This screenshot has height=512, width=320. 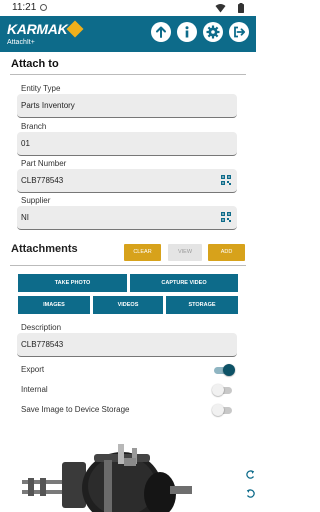 I want to click on upload-button, so click(x=161, y=32).